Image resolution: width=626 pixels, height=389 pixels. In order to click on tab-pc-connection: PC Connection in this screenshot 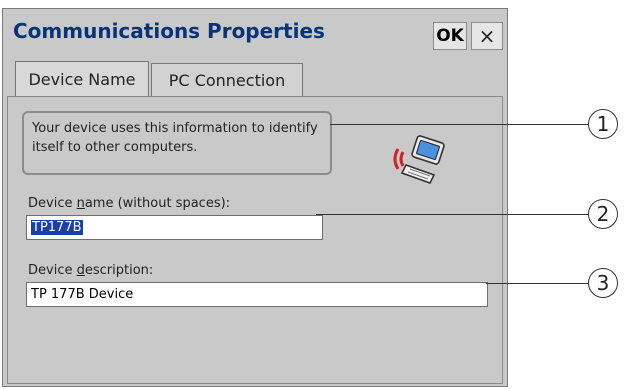, I will do `click(227, 80)`.